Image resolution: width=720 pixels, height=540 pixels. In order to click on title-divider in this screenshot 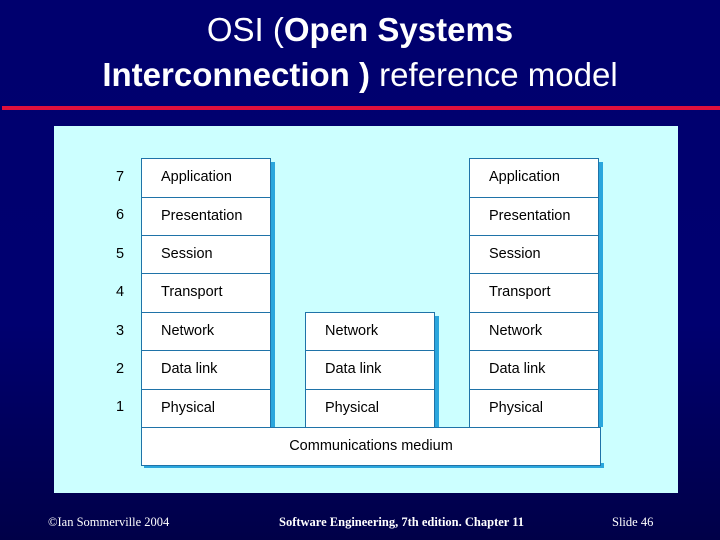, I will do `click(361, 108)`.